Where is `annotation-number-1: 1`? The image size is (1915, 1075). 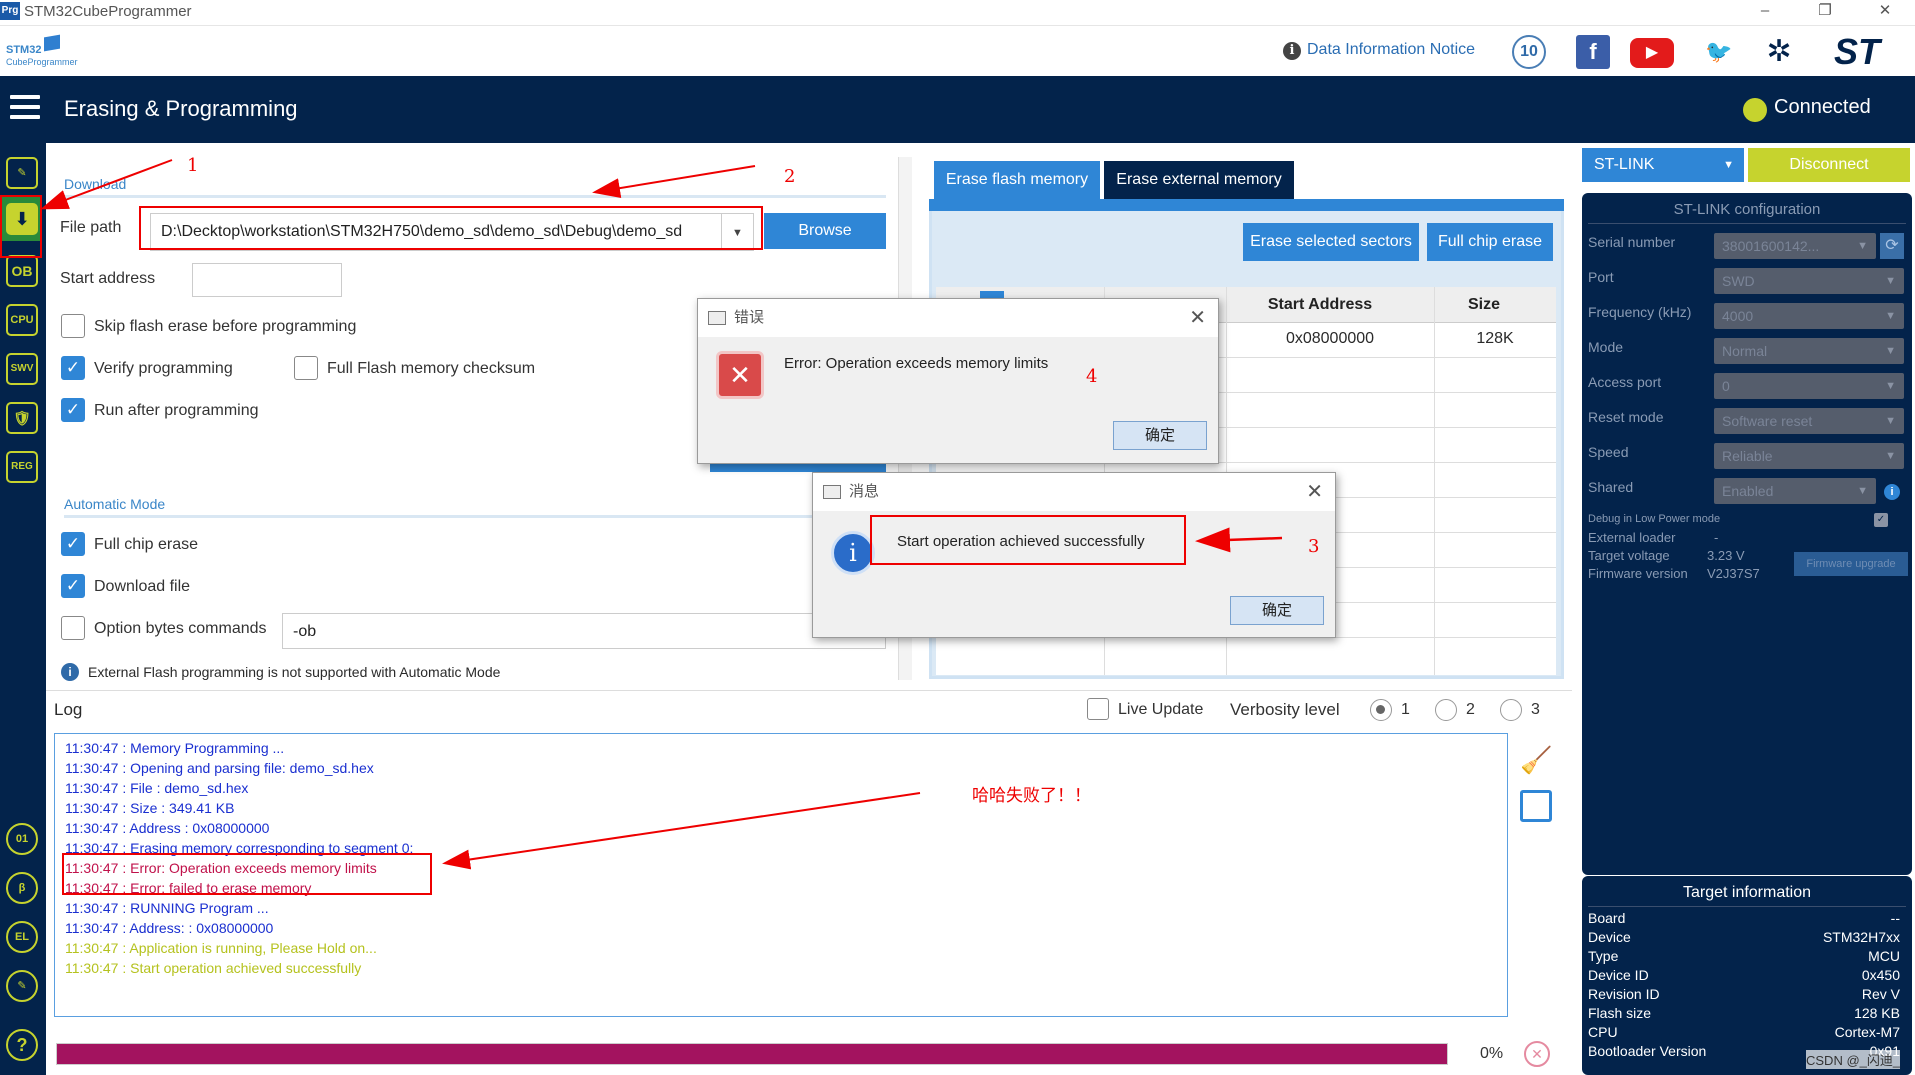 annotation-number-1: 1 is located at coordinates (193, 165).